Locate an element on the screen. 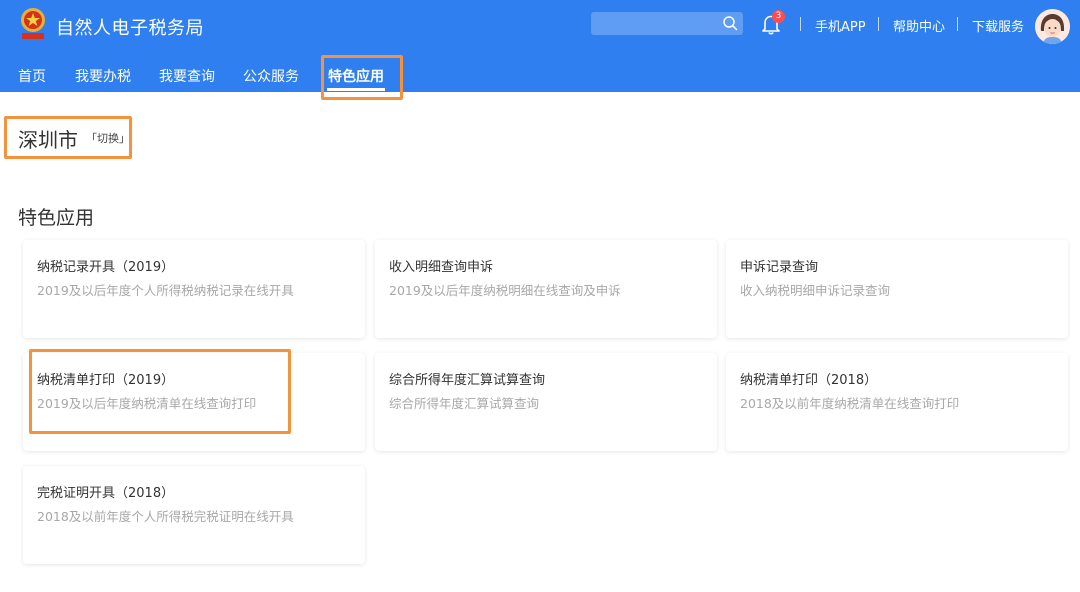  switch-city-link: 「切换」 is located at coordinates (108, 138).